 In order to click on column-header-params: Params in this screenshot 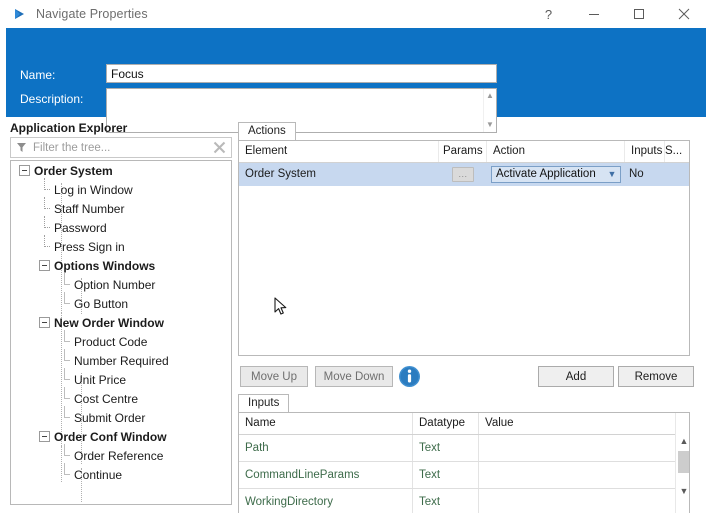, I will do `click(463, 151)`.